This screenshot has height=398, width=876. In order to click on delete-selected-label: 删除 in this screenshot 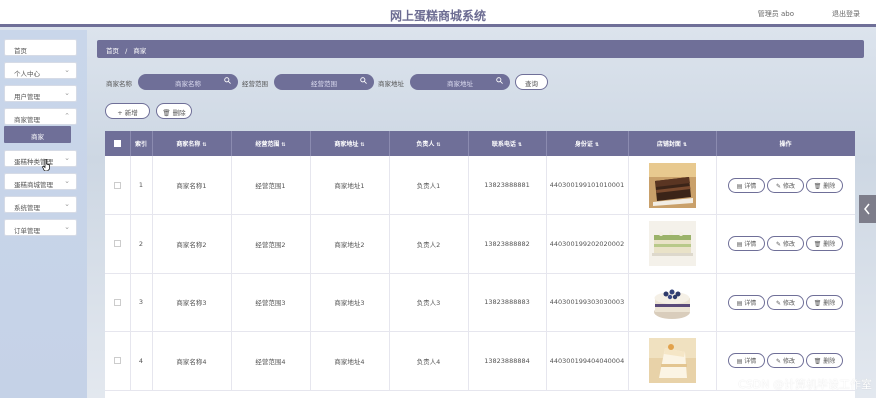, I will do `click(179, 113)`.